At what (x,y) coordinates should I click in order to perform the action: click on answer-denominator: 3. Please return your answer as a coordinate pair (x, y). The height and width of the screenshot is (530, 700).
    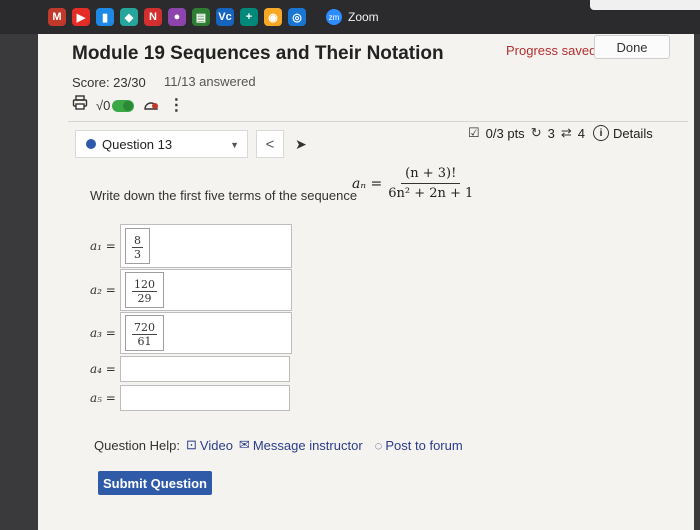
    Looking at the image, I should click on (137, 254).